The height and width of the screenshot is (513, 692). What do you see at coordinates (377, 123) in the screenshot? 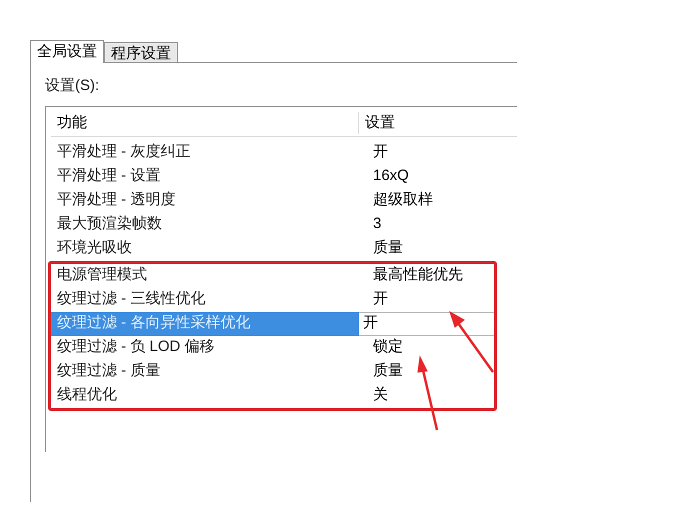
I see `column-header: 设置` at bounding box center [377, 123].